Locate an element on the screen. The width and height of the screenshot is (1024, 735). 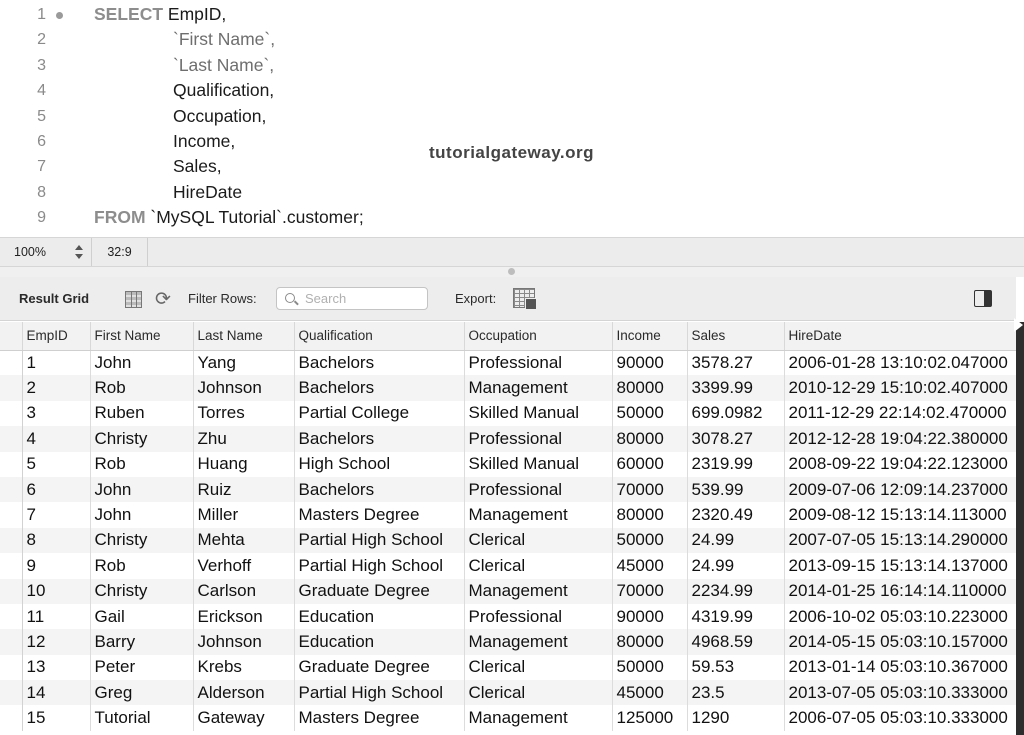
panel-toggle-icon is located at coordinates (983, 298).